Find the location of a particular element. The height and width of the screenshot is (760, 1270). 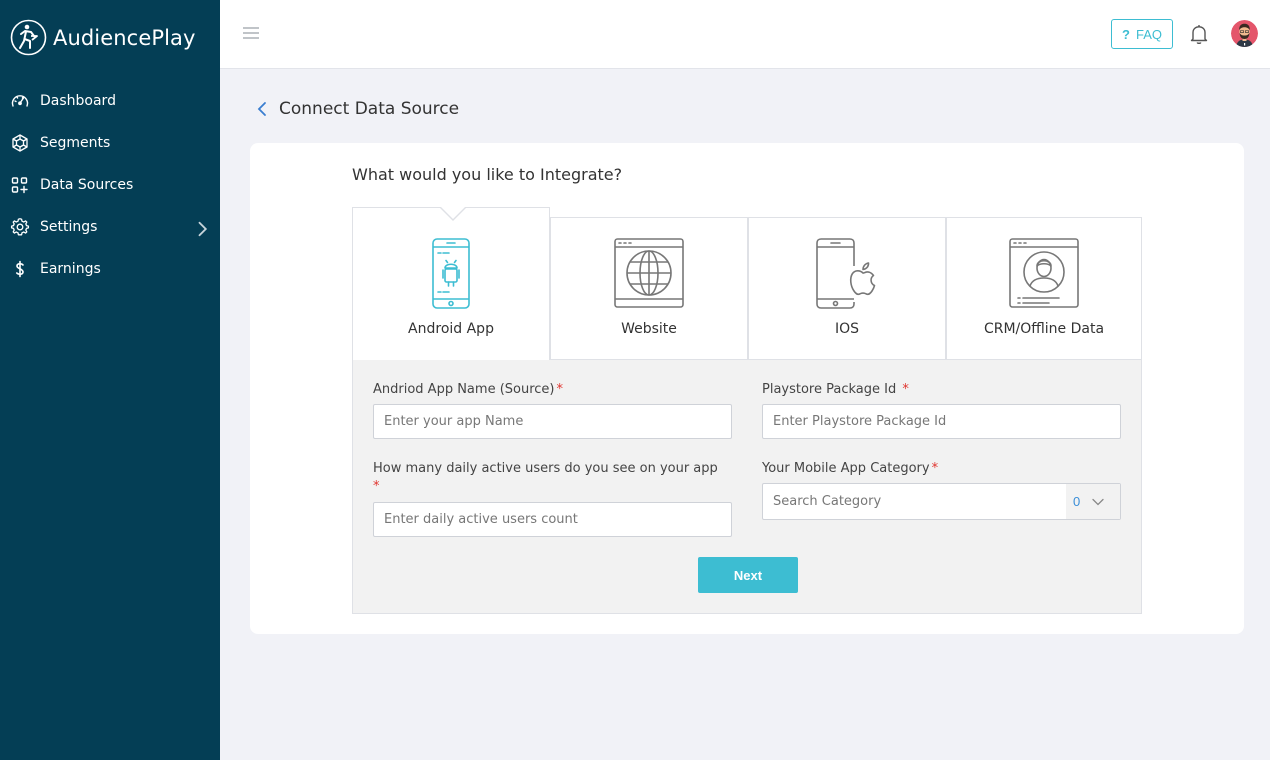

page-header: Connect Data Source is located at coordinates (357, 109).